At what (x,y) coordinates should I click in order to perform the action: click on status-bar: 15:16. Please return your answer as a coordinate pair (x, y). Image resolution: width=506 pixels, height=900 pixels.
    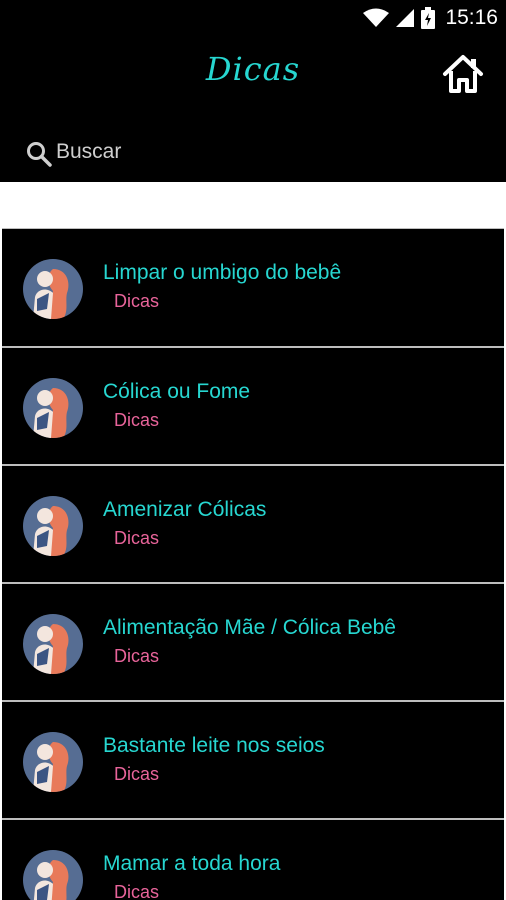
    Looking at the image, I should click on (253, 18).